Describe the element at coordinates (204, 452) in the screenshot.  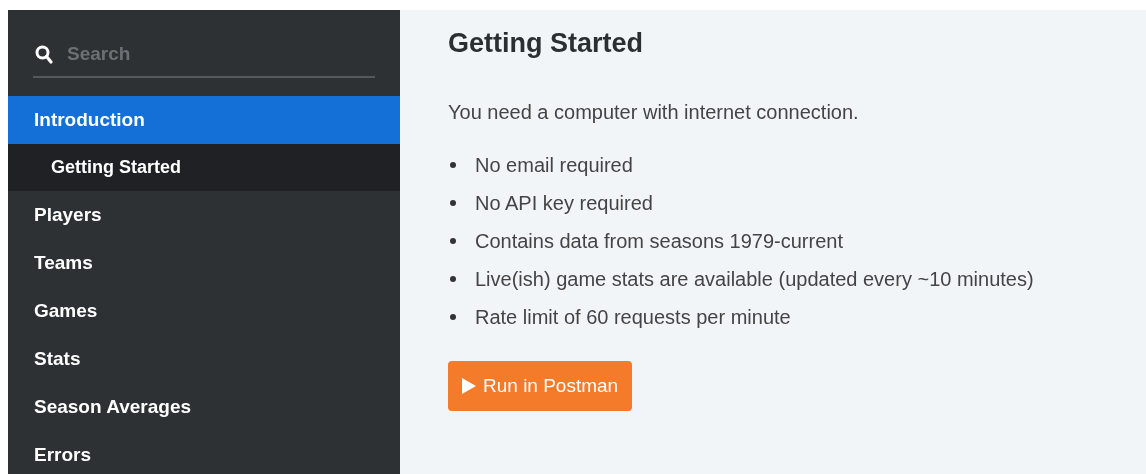
I see `sidebar-item: Errors` at that location.